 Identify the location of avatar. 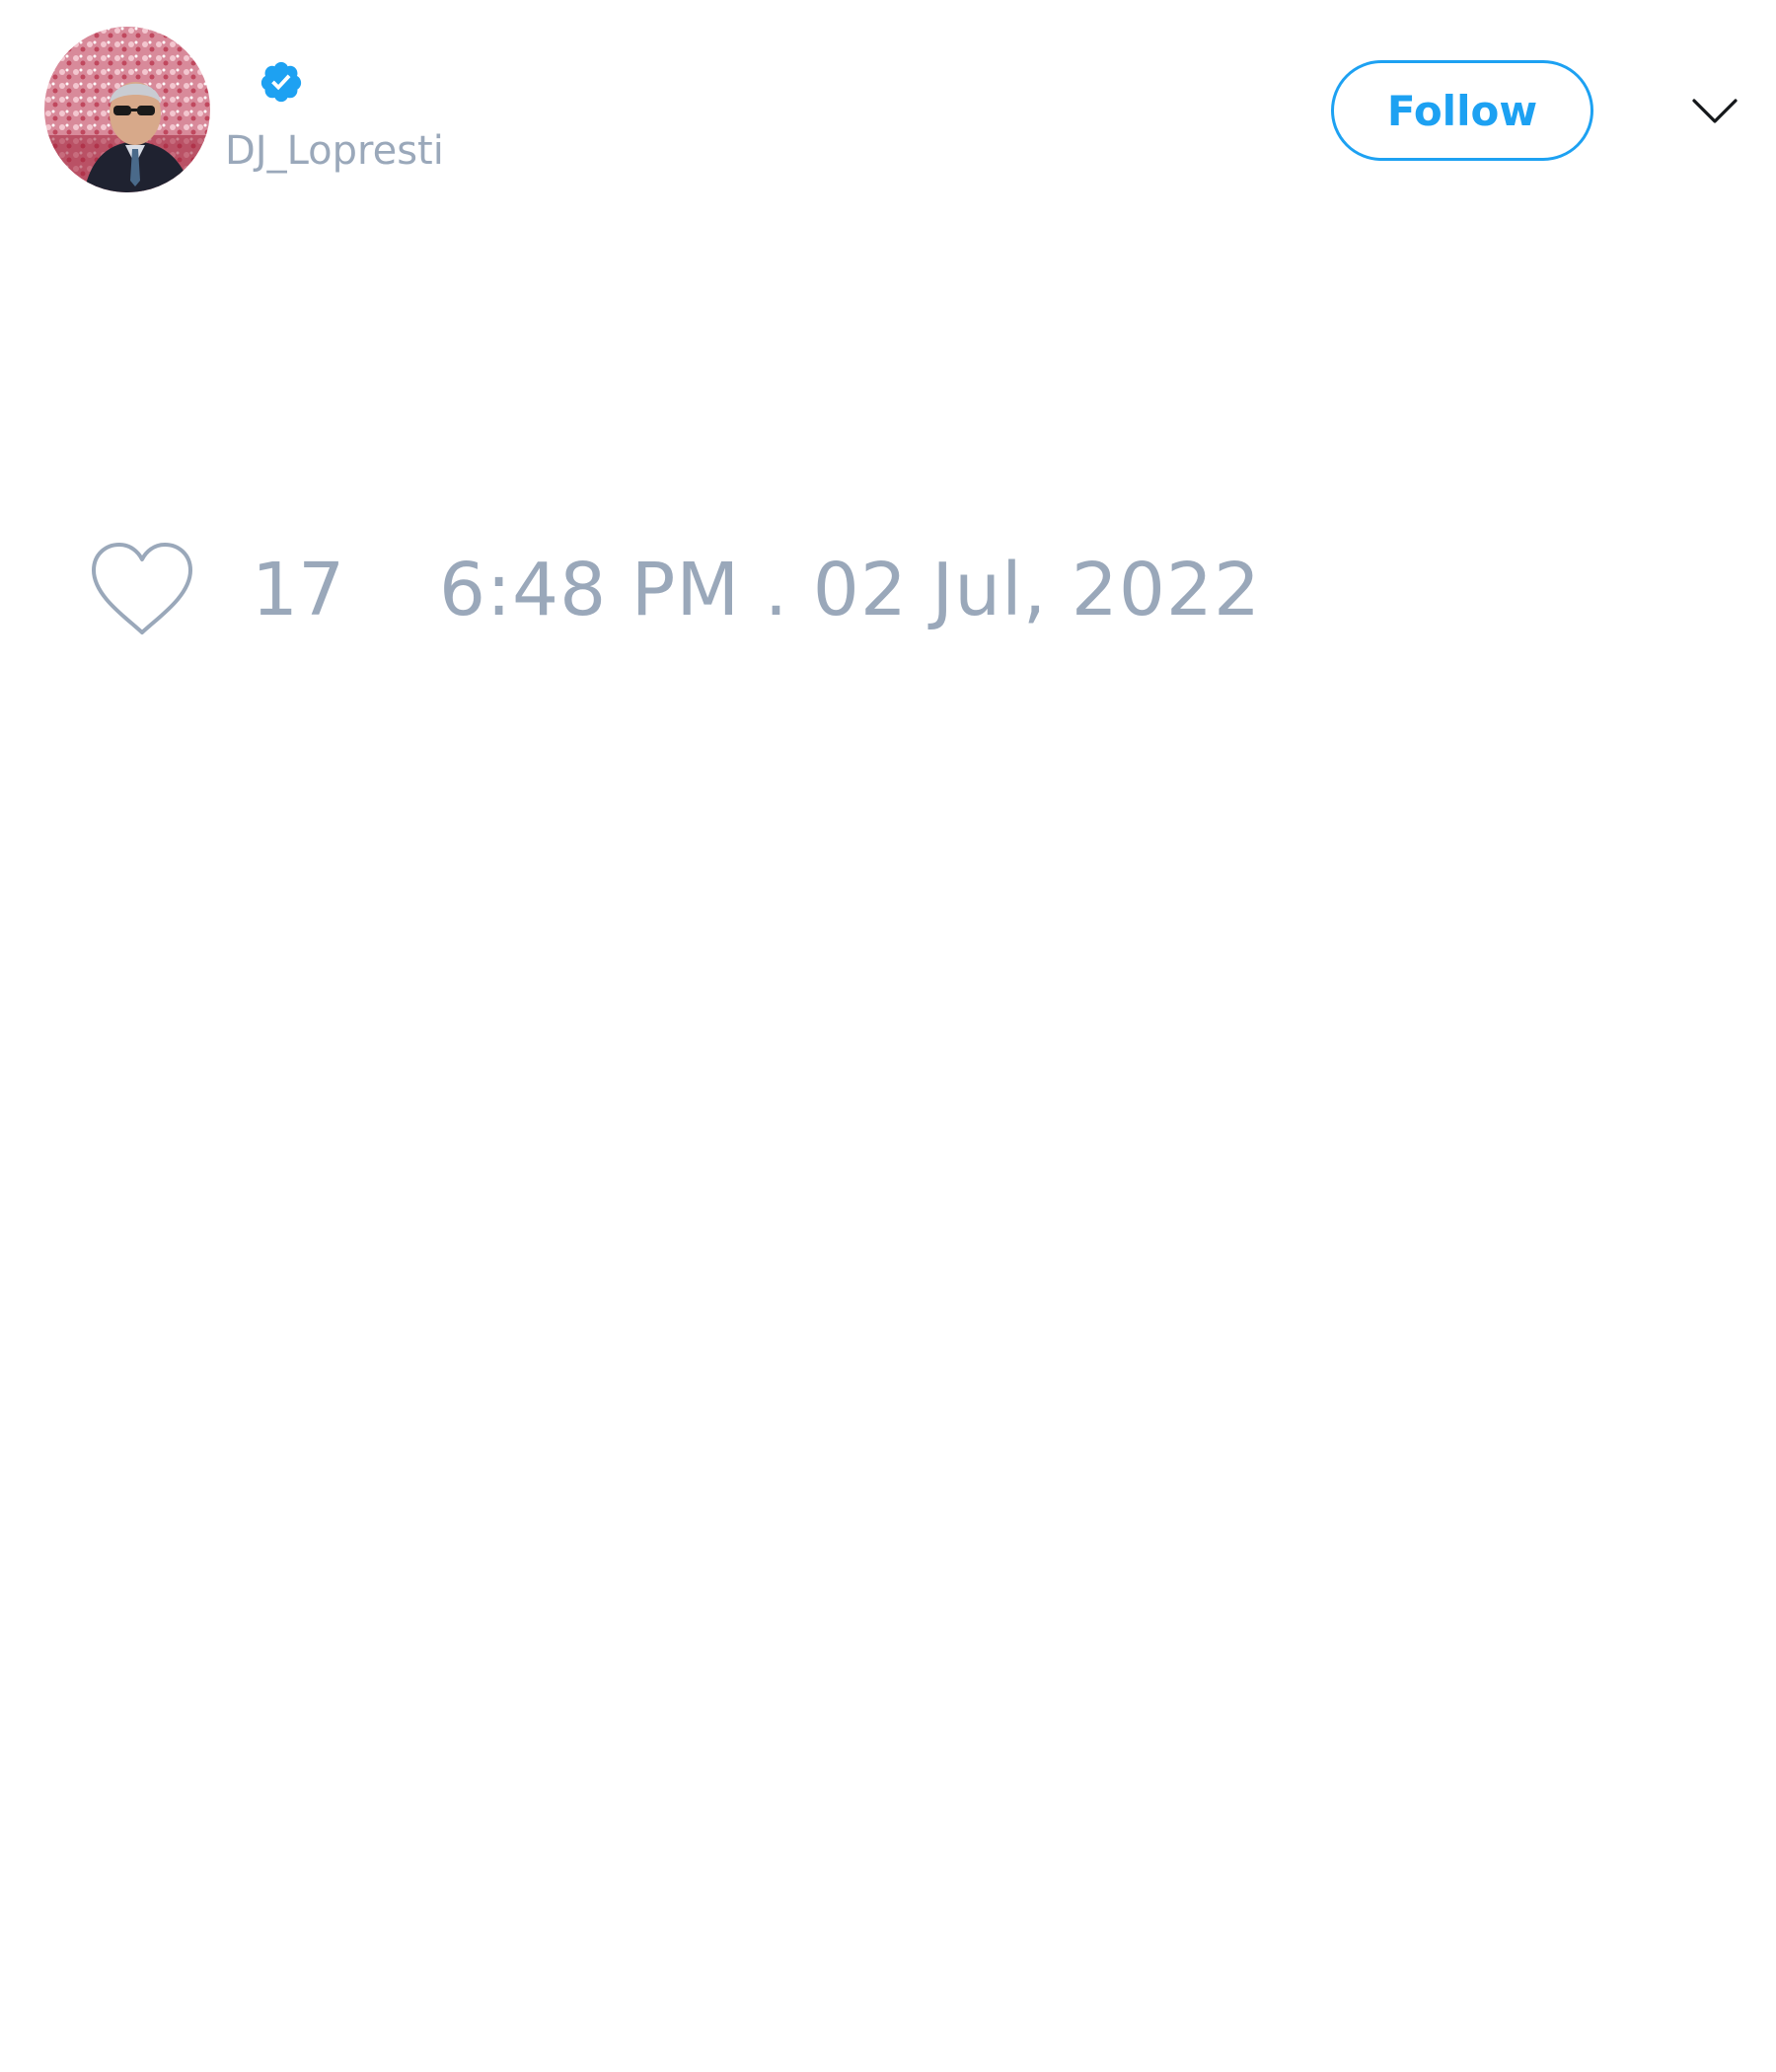
(127, 110).